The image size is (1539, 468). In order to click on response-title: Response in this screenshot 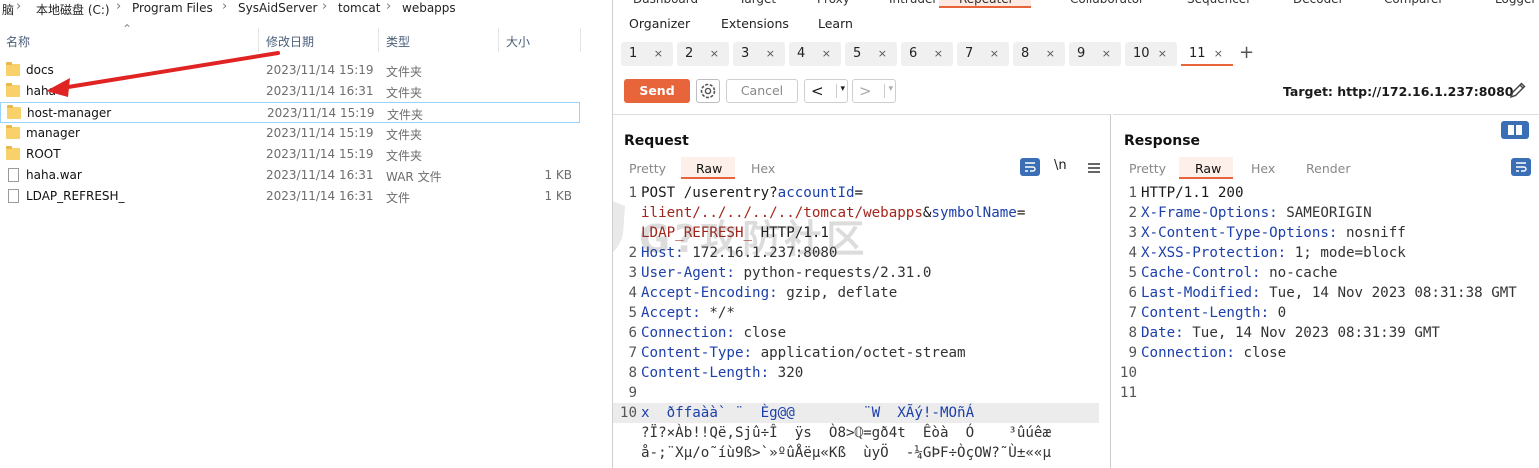, I will do `click(1162, 141)`.